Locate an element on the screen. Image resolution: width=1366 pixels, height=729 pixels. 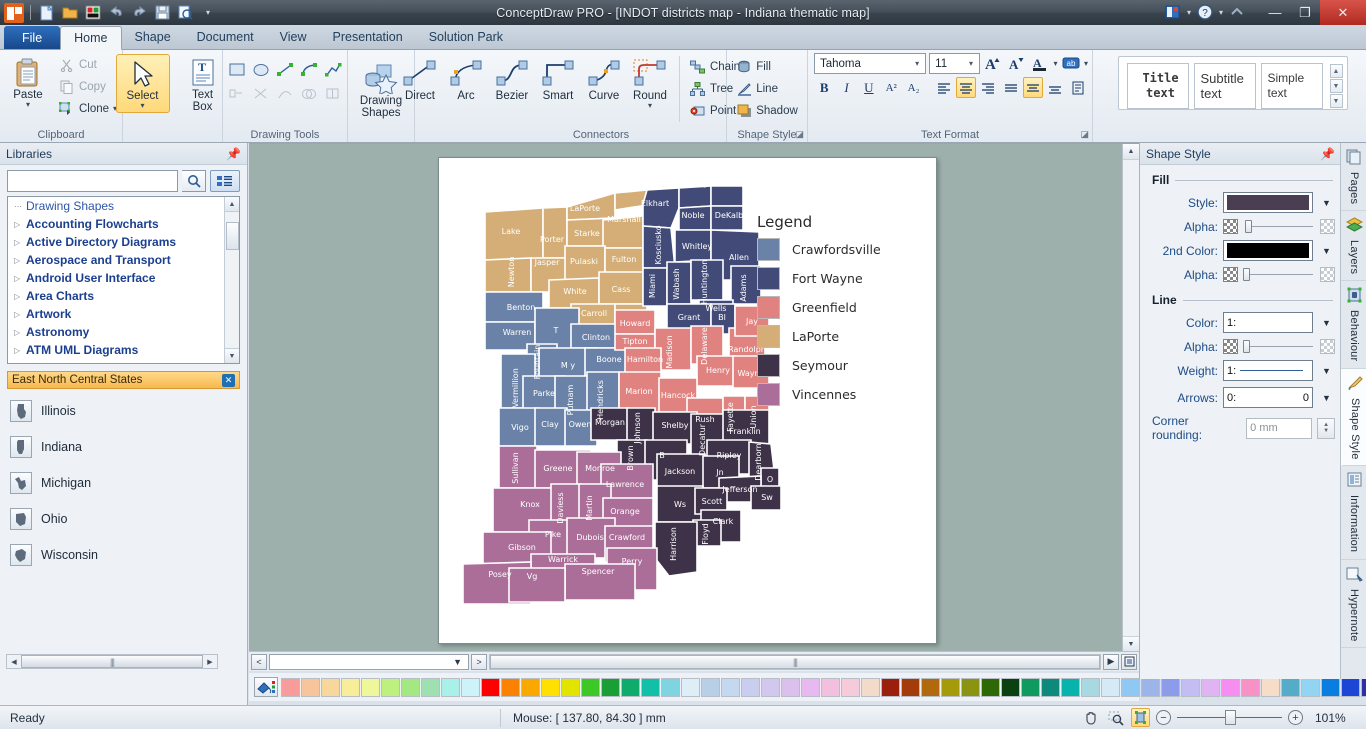
sidebar-item-information: Information is located at coordinates (1353, 513).